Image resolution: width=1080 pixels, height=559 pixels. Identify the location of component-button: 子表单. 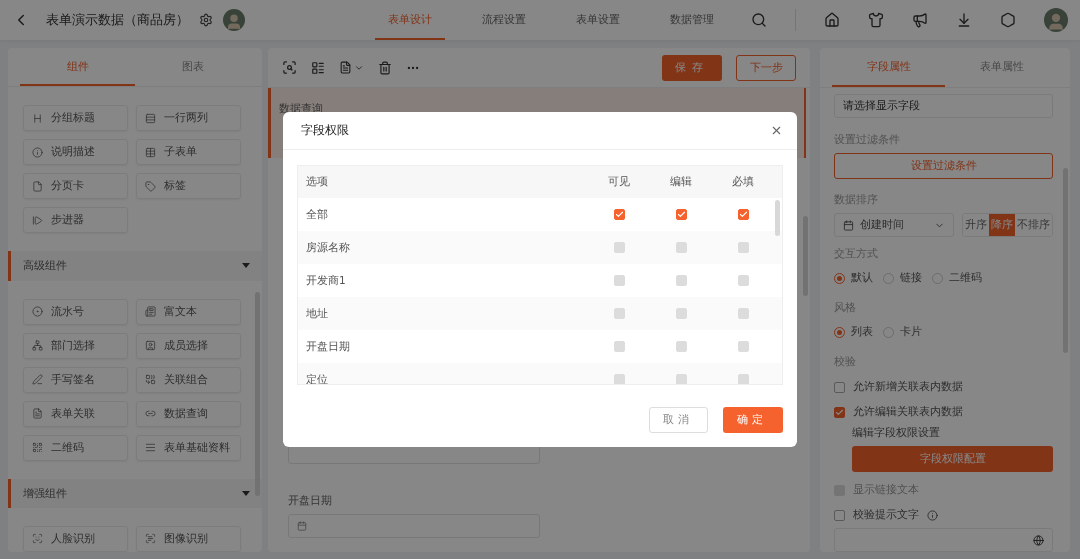
(188, 152).